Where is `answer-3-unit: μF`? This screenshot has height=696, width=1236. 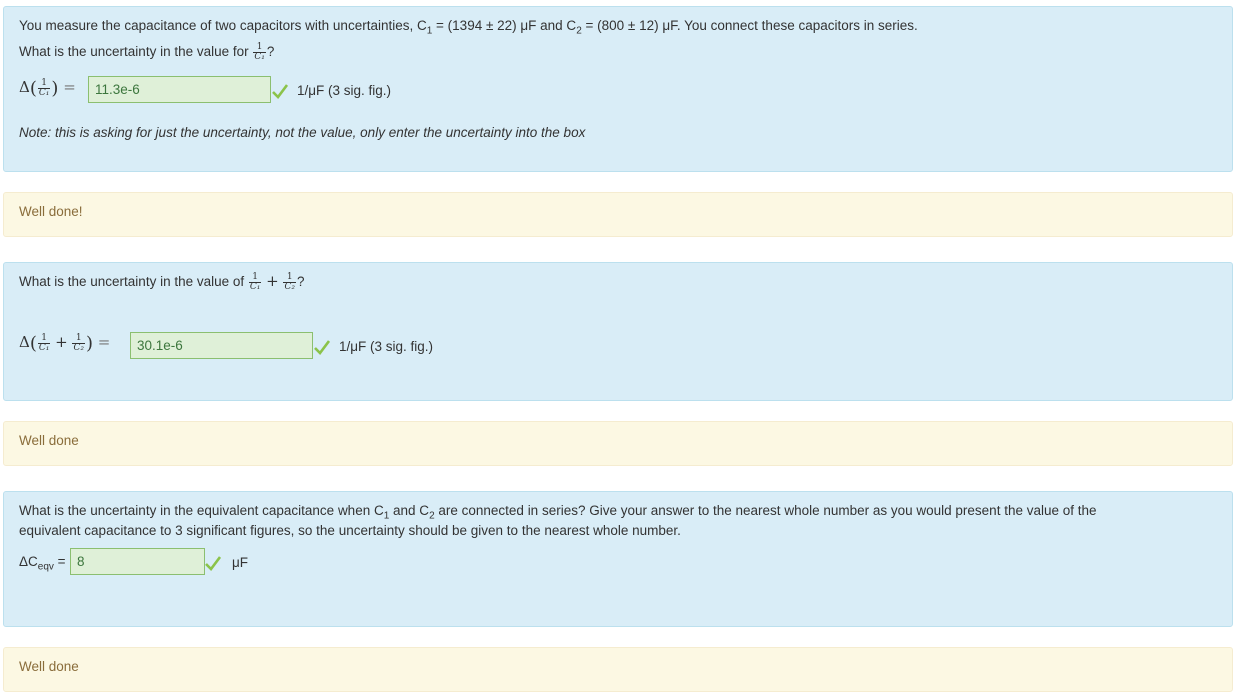
answer-3-unit: μF is located at coordinates (240, 562).